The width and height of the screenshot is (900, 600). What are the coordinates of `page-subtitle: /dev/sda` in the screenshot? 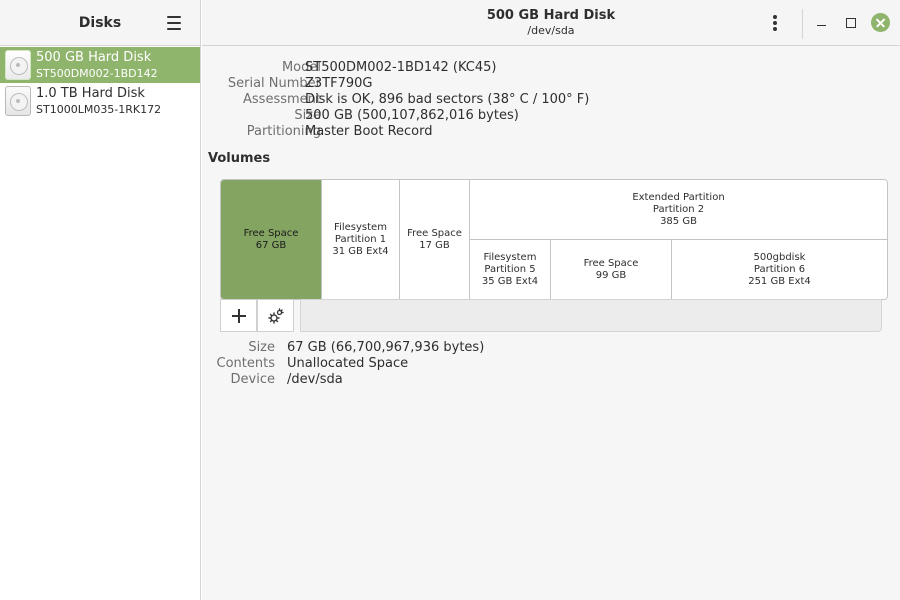 It's located at (551, 30).